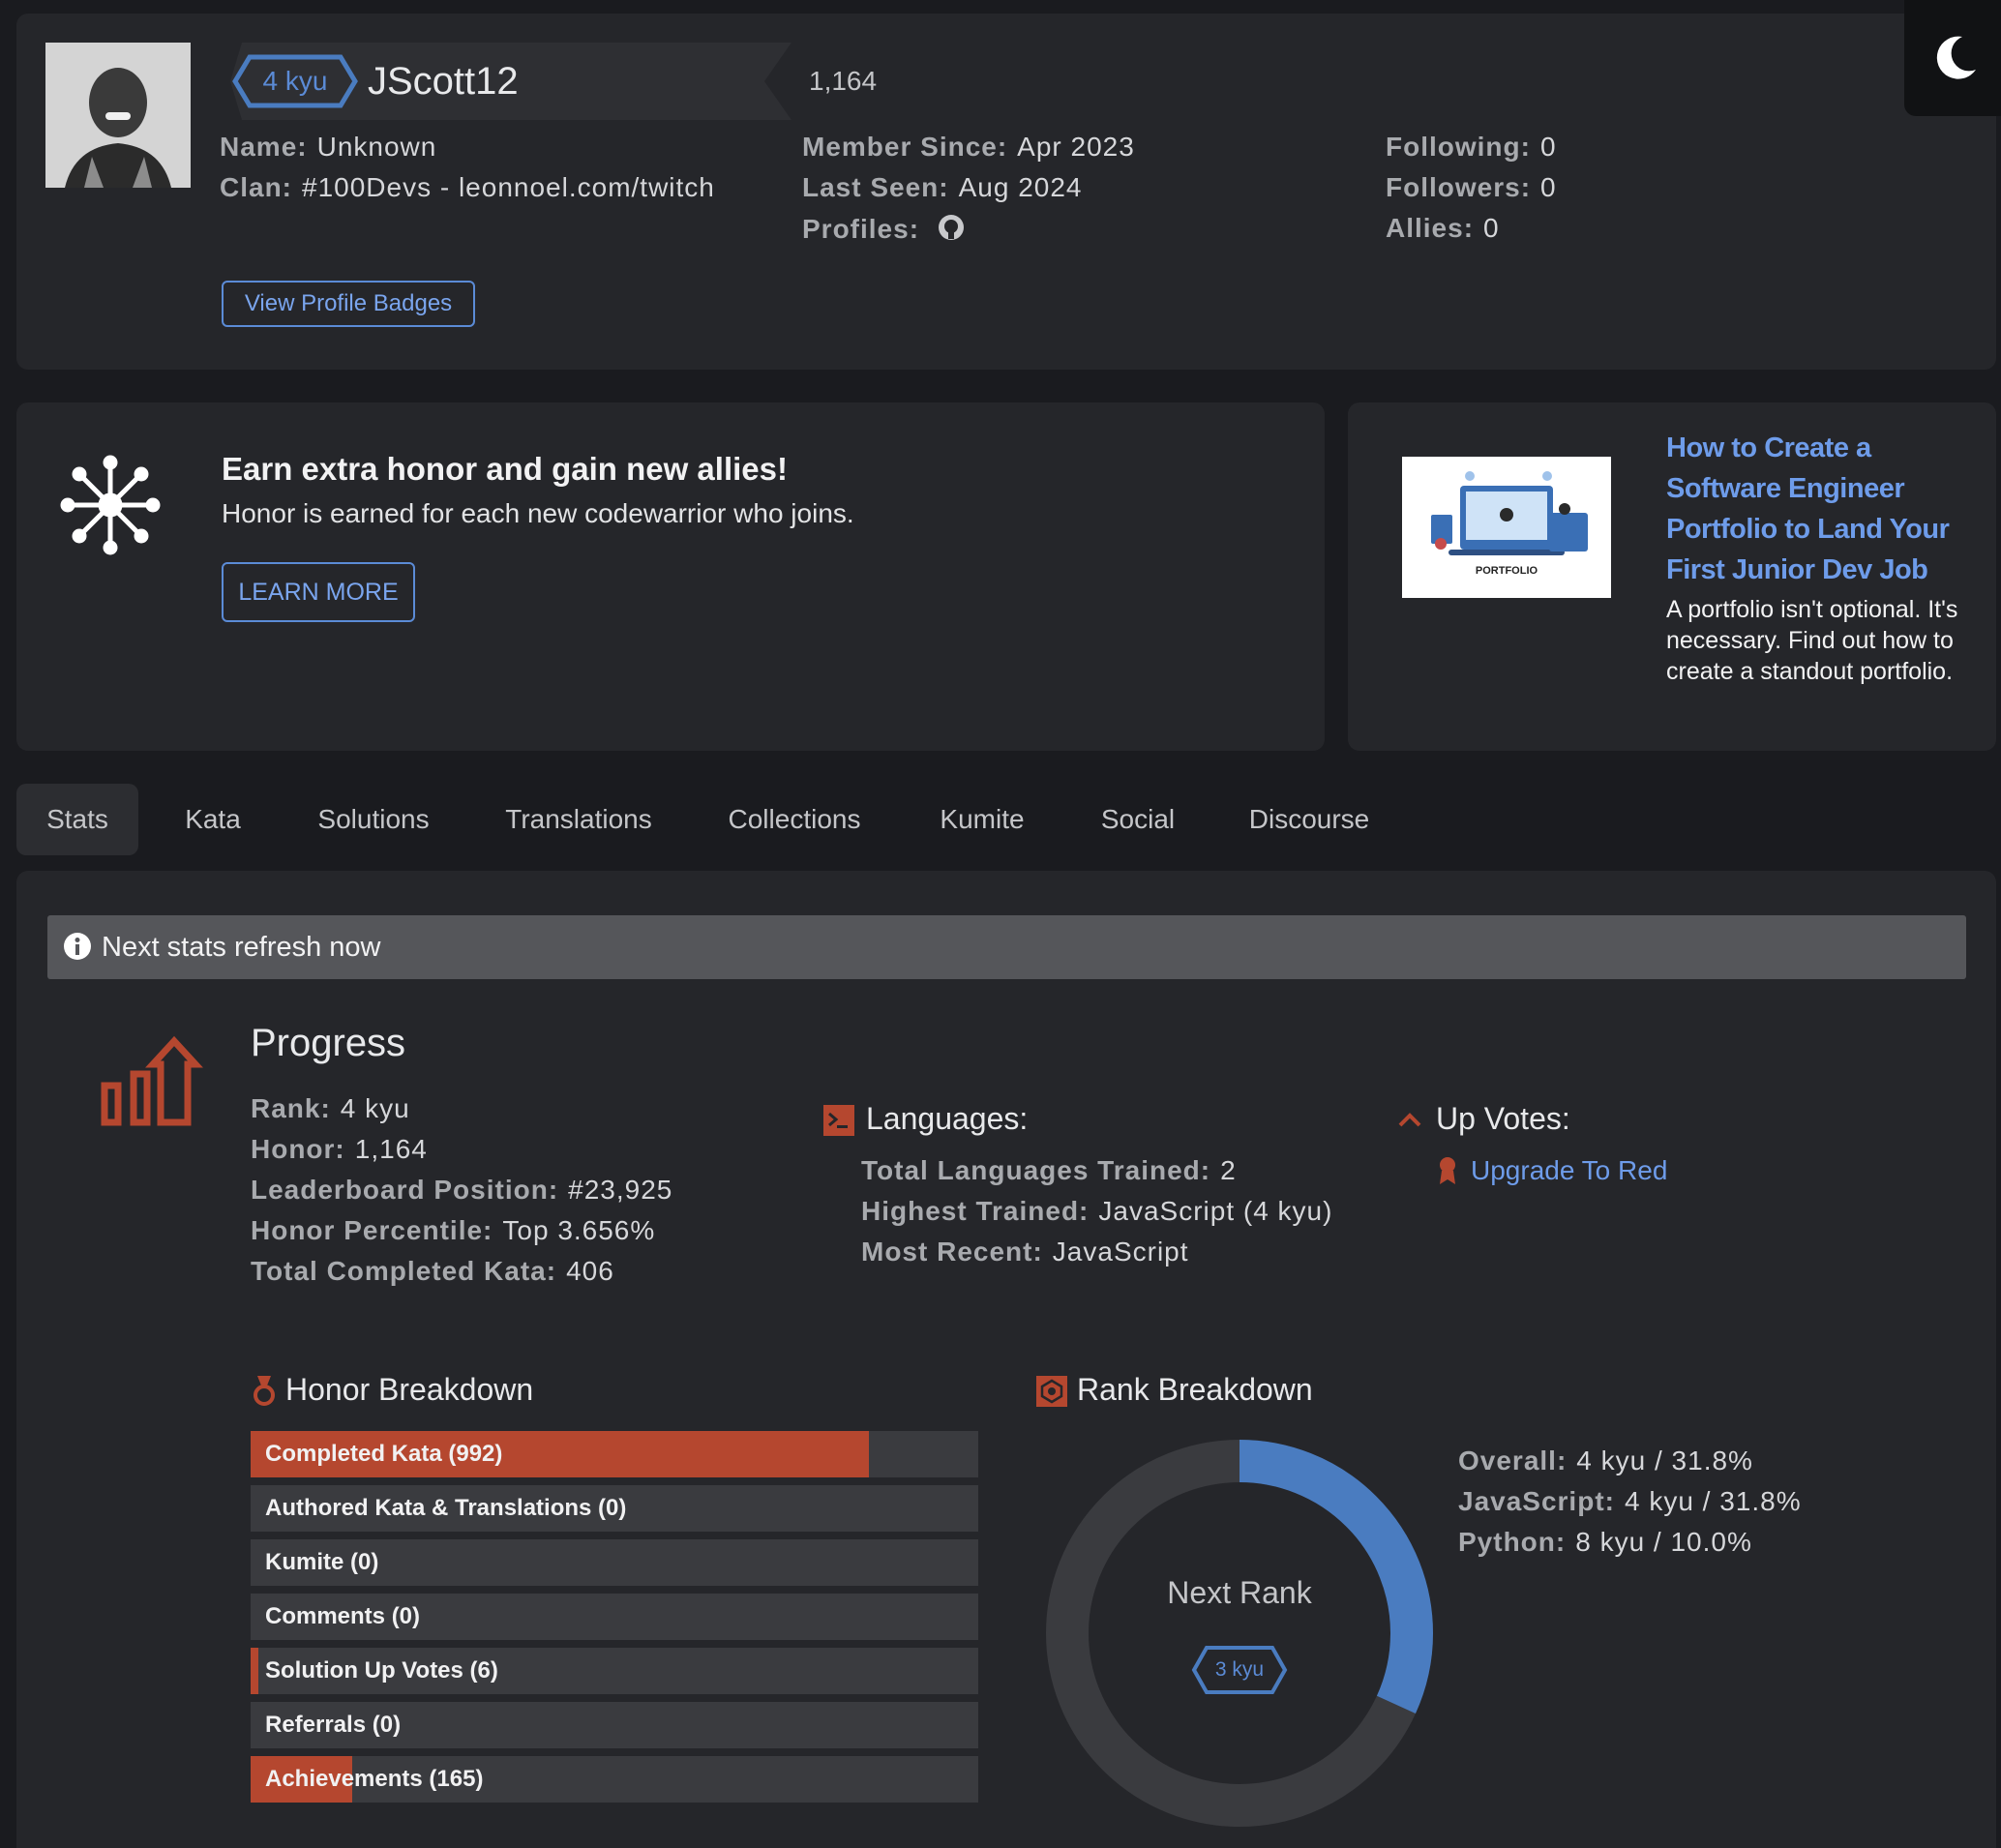 The image size is (2001, 1848). Describe the element at coordinates (111, 505) in the screenshot. I see `network-icon` at that location.